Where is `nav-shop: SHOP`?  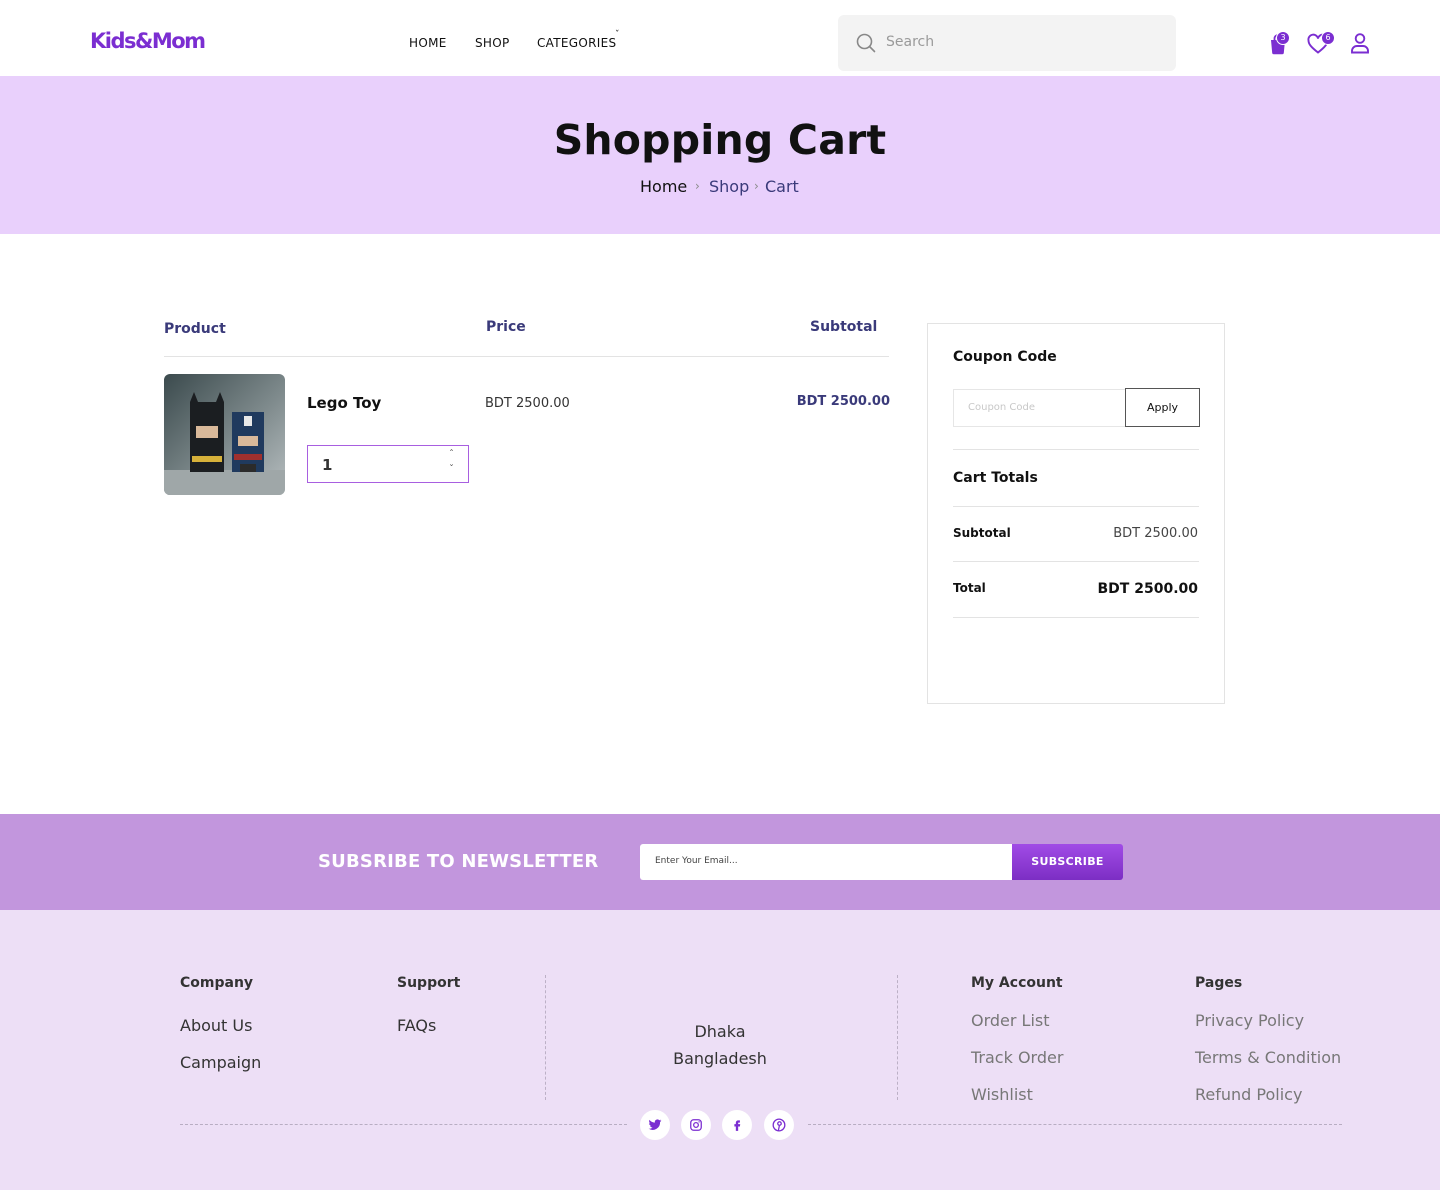 nav-shop: SHOP is located at coordinates (492, 43).